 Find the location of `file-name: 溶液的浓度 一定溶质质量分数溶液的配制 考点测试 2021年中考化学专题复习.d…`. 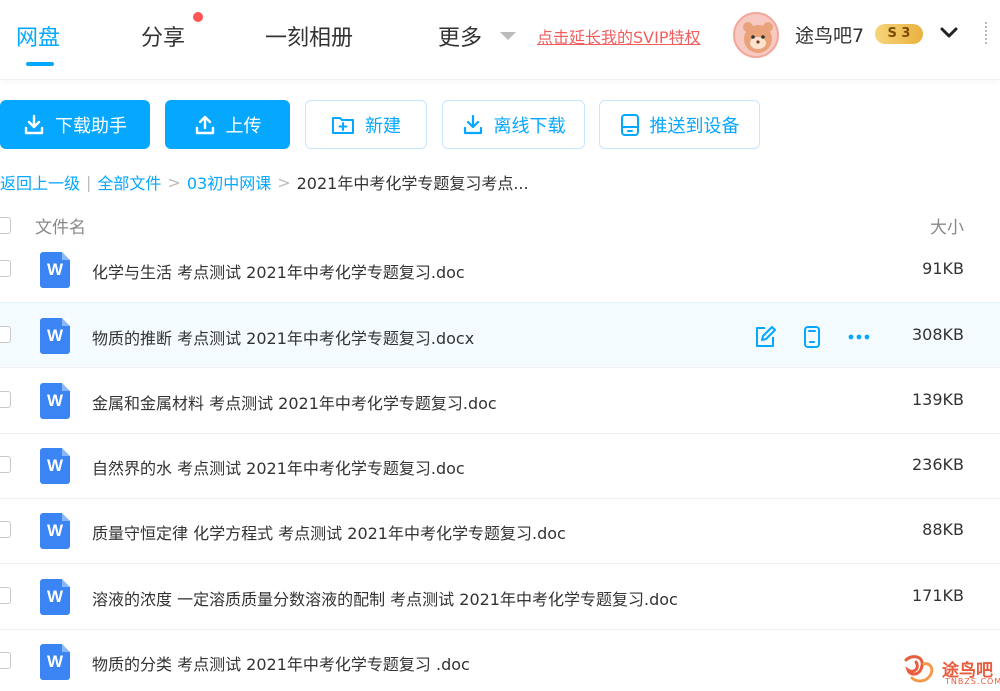

file-name: 溶液的浓度 一定溶质质量分数溶液的配制 考点测试 2021年中考化学专题复习.d… is located at coordinates (385, 598).